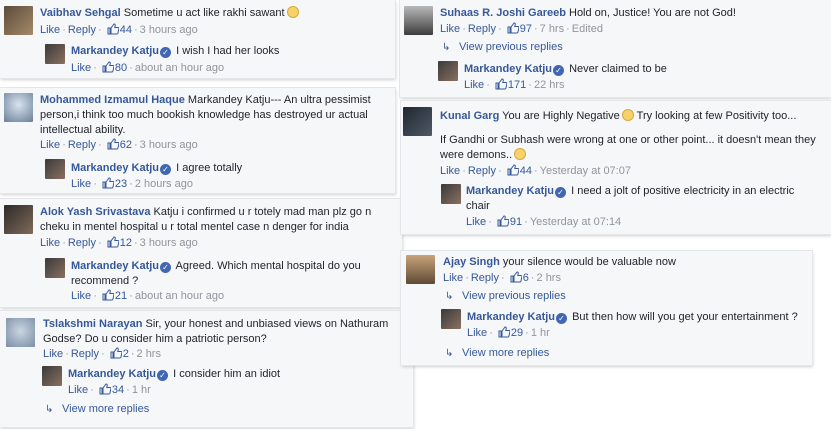 The width and height of the screenshot is (831, 429). Describe the element at coordinates (526, 29) in the screenshot. I see `like-count: 97` at that location.